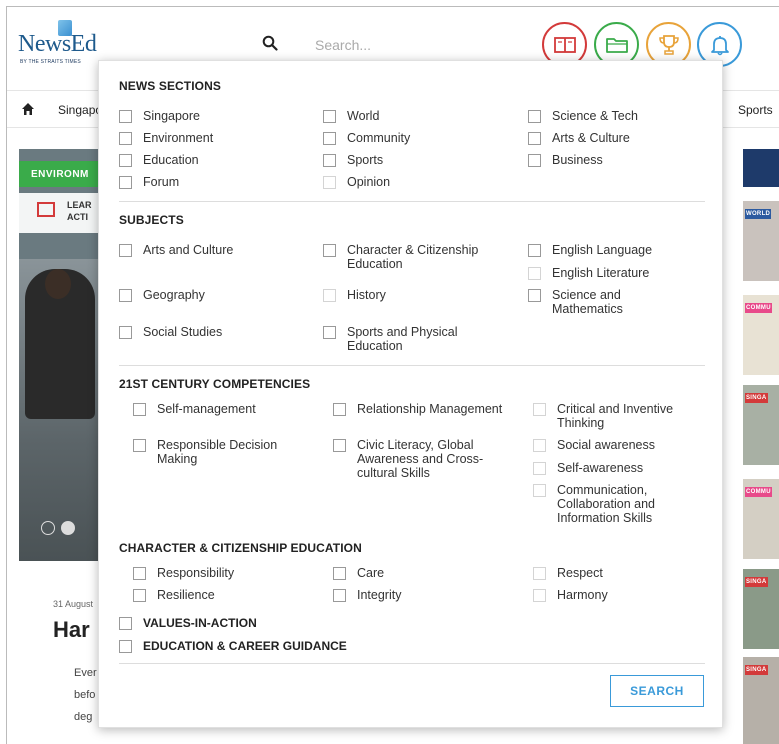  What do you see at coordinates (588, 273) in the screenshot?
I see `subject-english-literature: English Literature` at bounding box center [588, 273].